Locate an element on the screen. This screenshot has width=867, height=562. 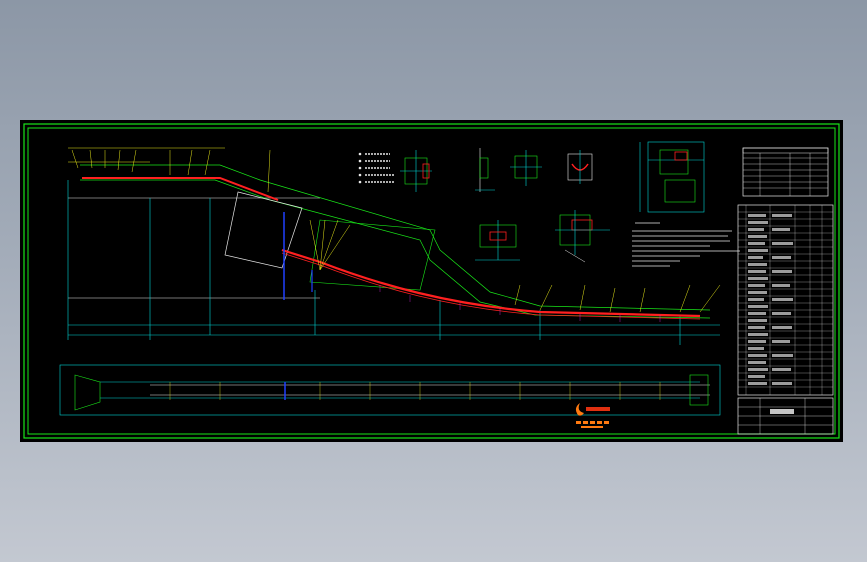
symbol-legend is located at coordinates (376, 168).